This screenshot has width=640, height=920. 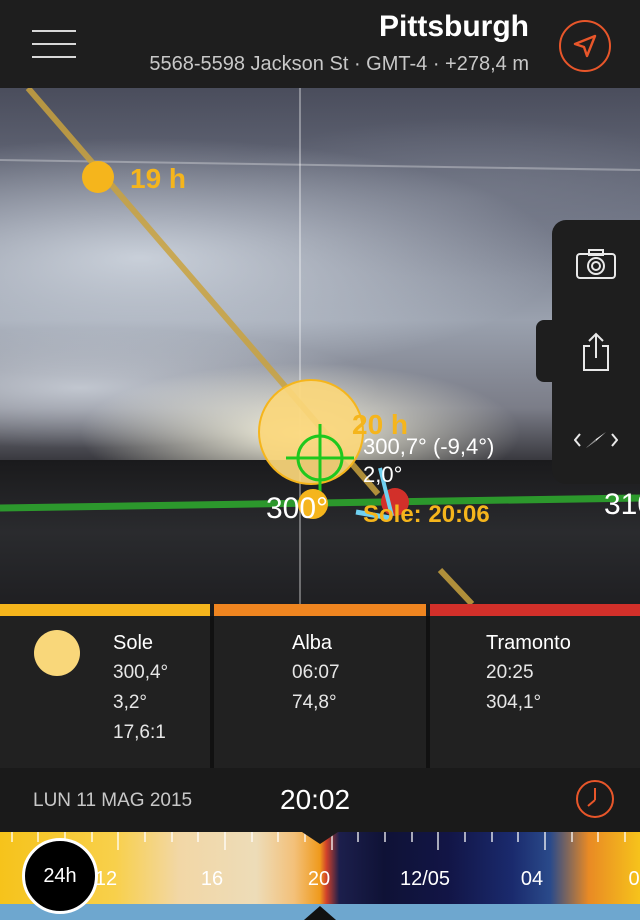 What do you see at coordinates (514, 702) in the screenshot?
I see `sunset-azimuth: 304,1°` at bounding box center [514, 702].